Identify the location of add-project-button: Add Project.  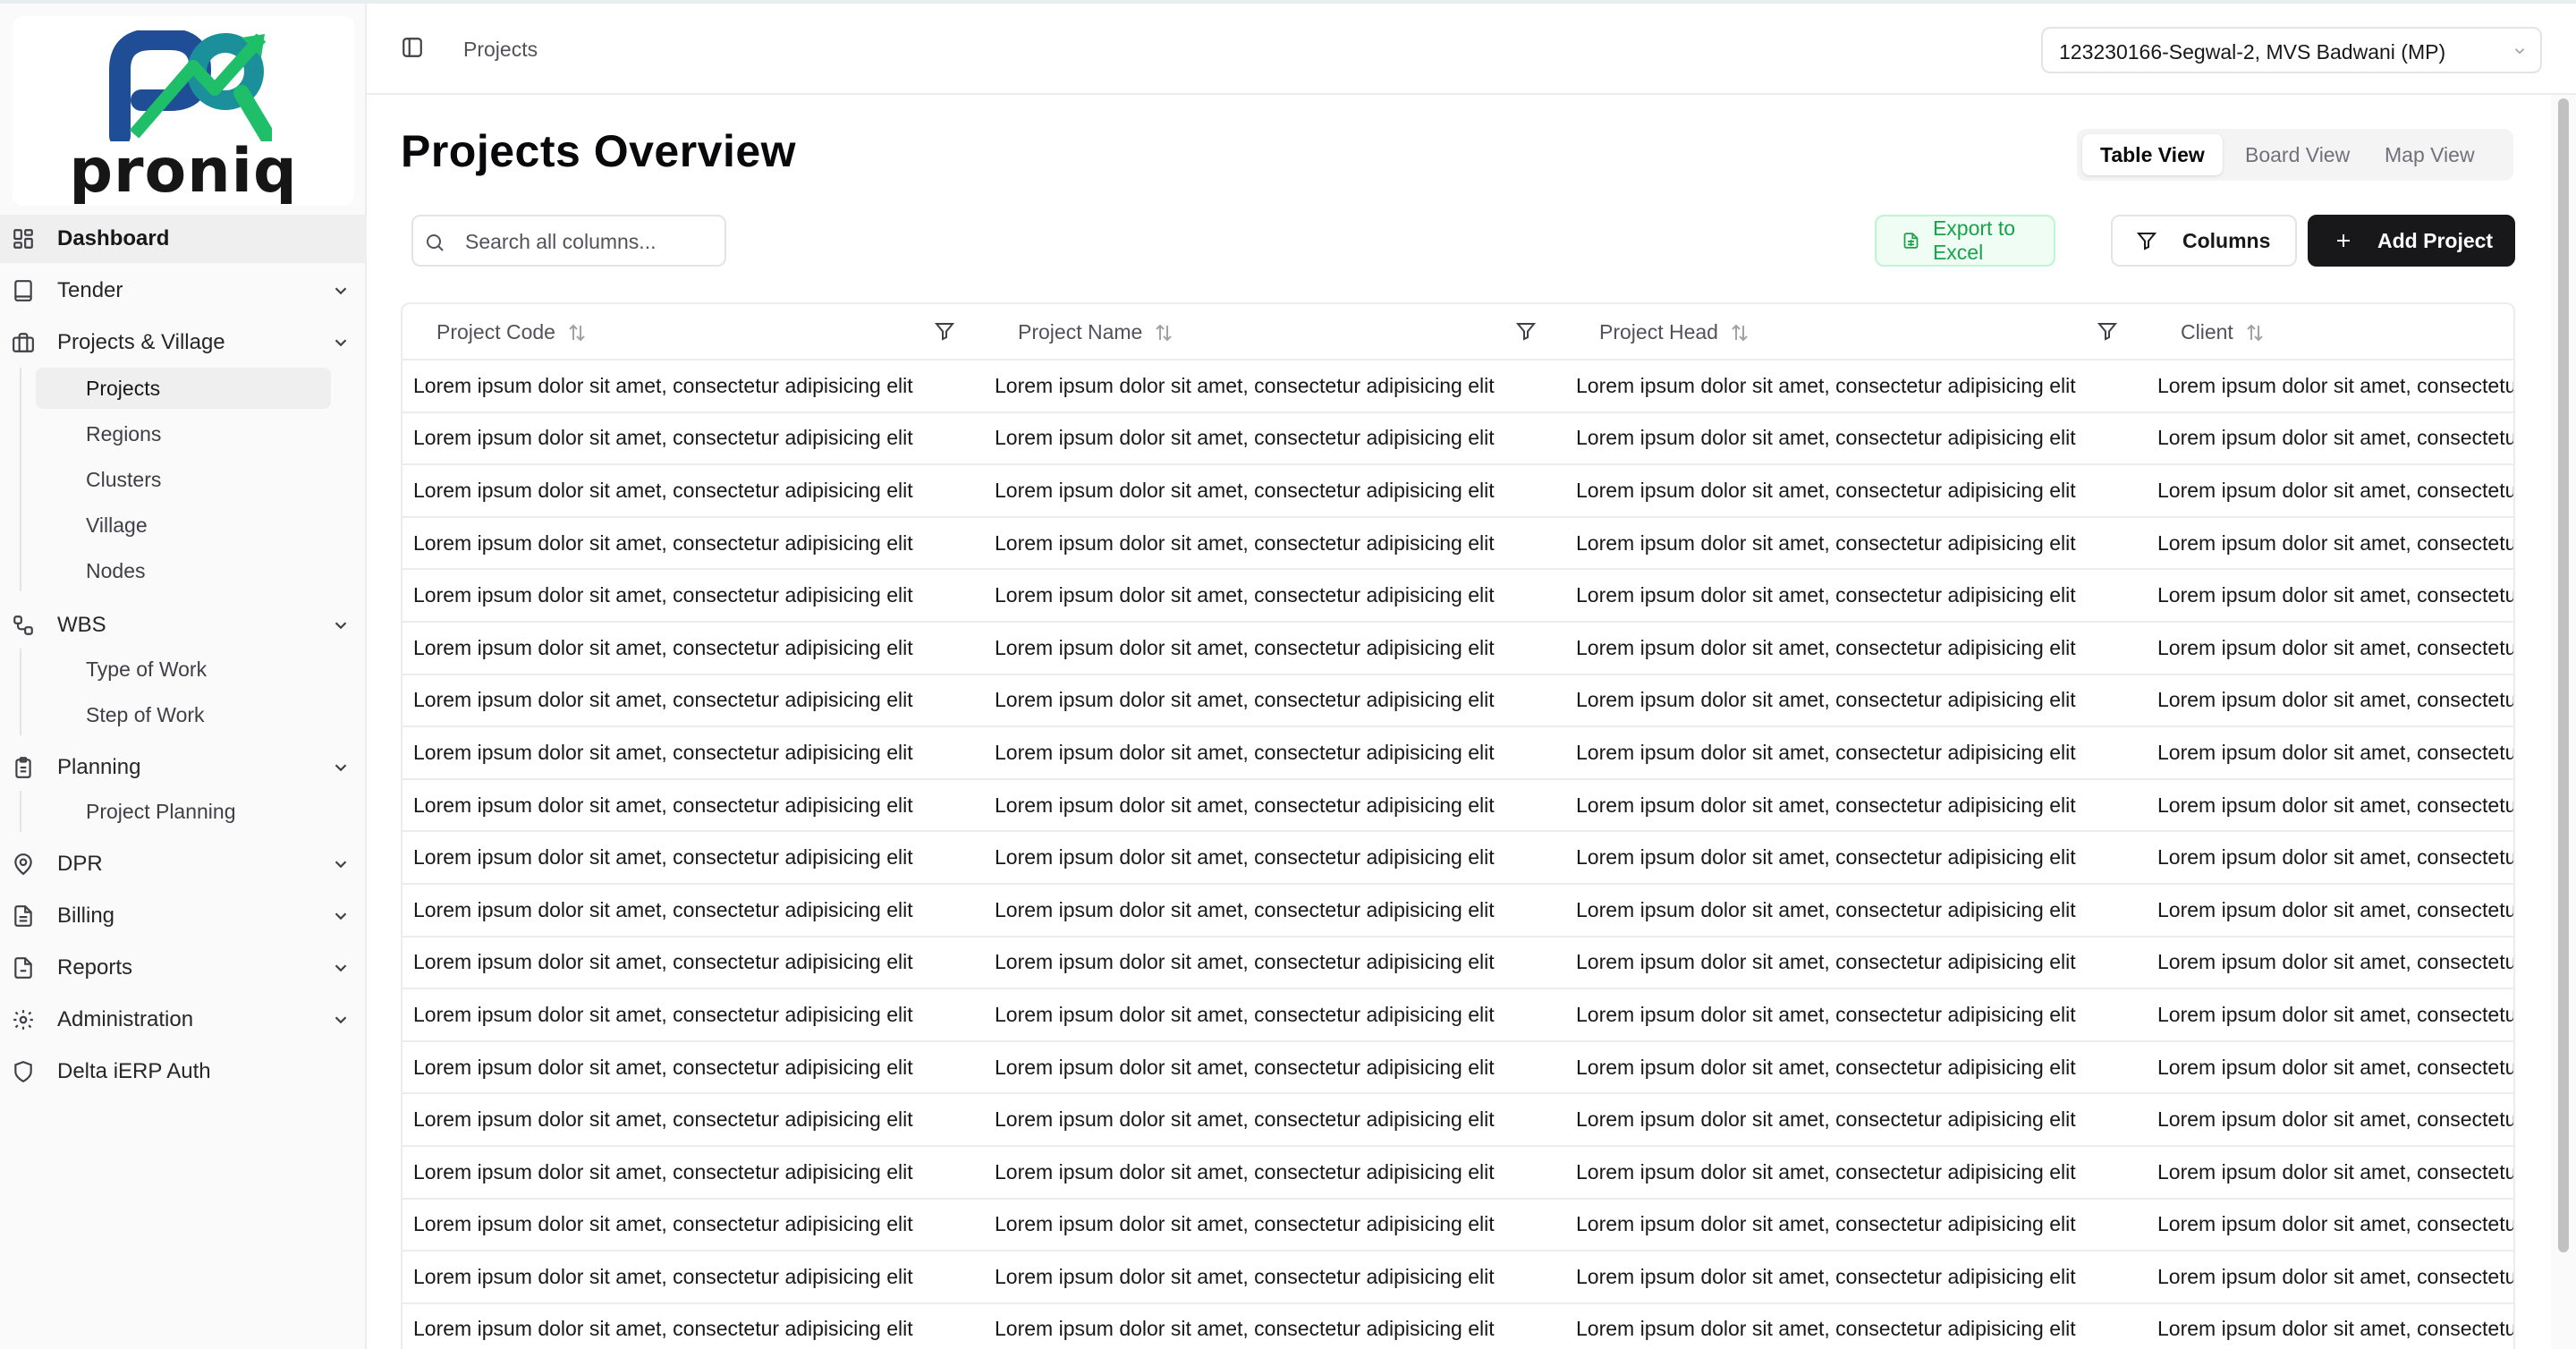
(2411, 241).